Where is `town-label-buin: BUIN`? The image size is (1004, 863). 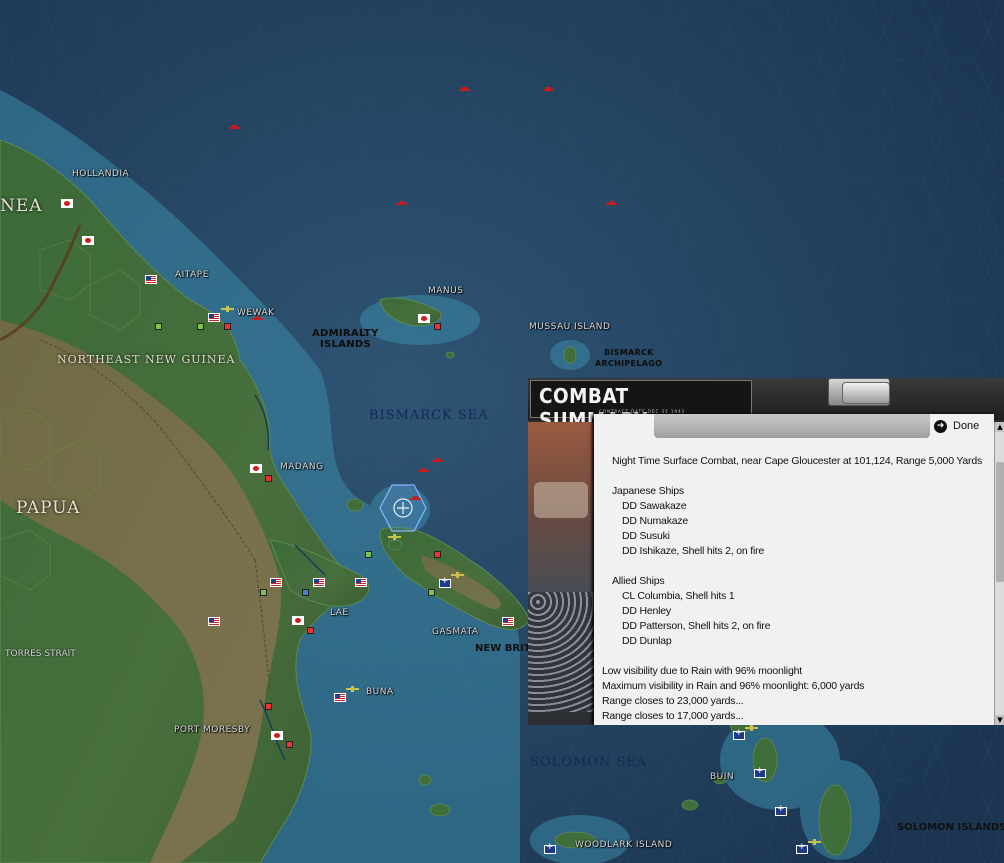 town-label-buin: BUIN is located at coordinates (722, 777).